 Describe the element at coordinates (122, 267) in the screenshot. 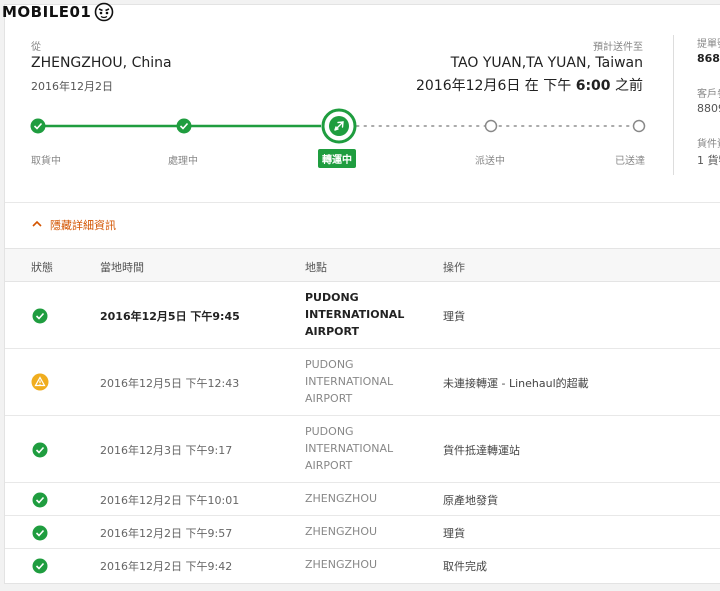

I see `header-local-time: 當地時間` at that location.